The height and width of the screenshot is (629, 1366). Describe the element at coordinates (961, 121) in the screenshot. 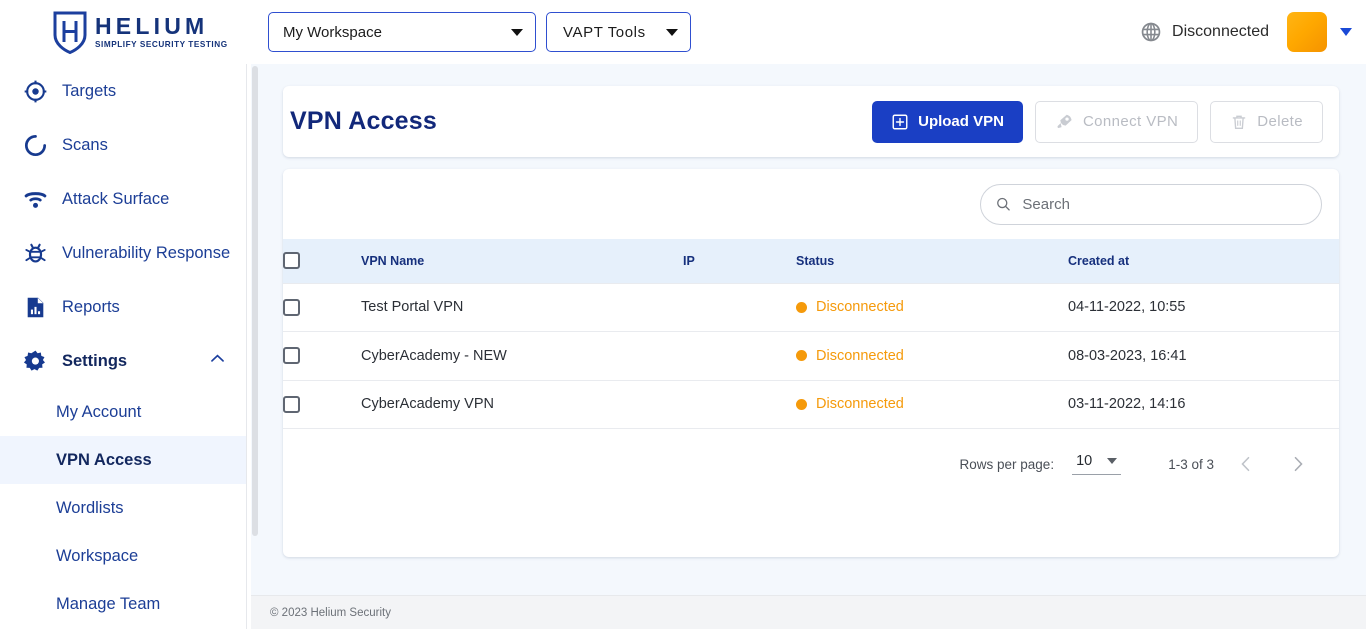

I see `upload-vpn-label: Upload VPN` at that location.